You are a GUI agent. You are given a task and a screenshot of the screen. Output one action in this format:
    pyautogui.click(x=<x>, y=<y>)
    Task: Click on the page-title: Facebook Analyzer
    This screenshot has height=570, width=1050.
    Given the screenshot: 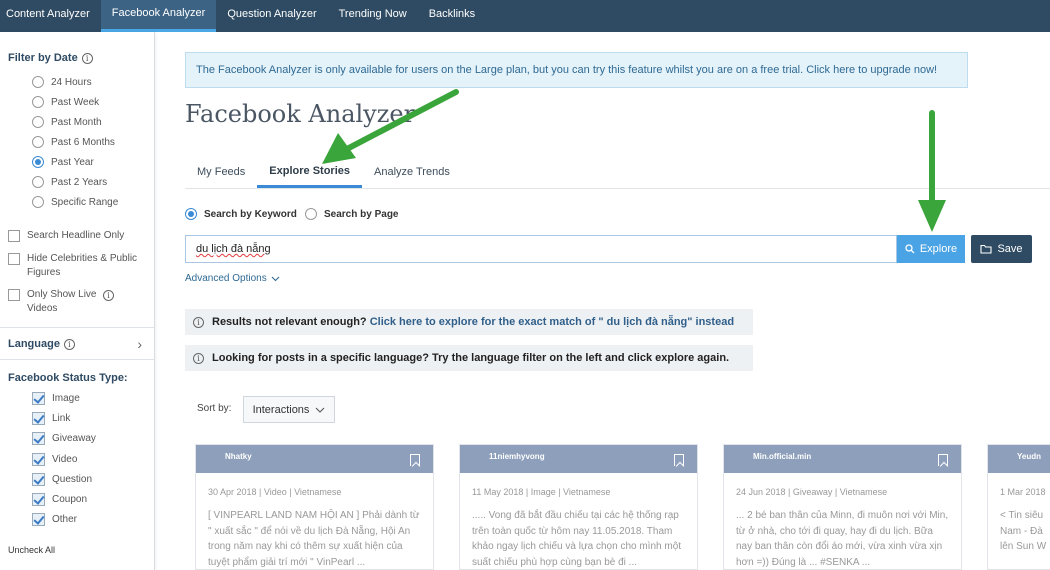 What is the action you would take?
    pyautogui.click(x=300, y=114)
    